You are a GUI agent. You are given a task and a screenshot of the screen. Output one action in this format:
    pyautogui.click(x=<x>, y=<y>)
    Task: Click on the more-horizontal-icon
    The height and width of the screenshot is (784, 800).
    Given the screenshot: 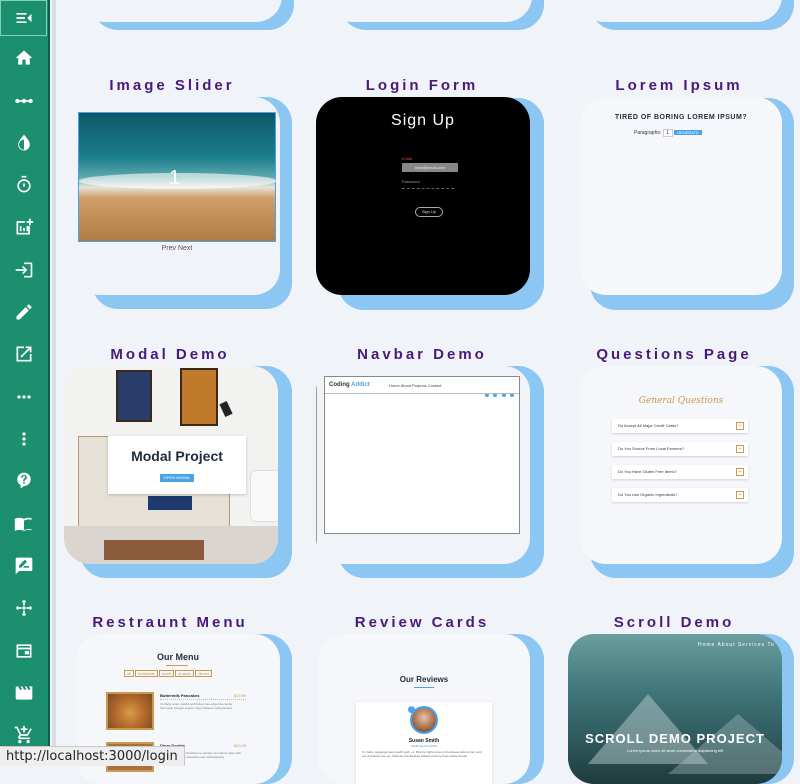 What is the action you would take?
    pyautogui.click(x=24, y=397)
    